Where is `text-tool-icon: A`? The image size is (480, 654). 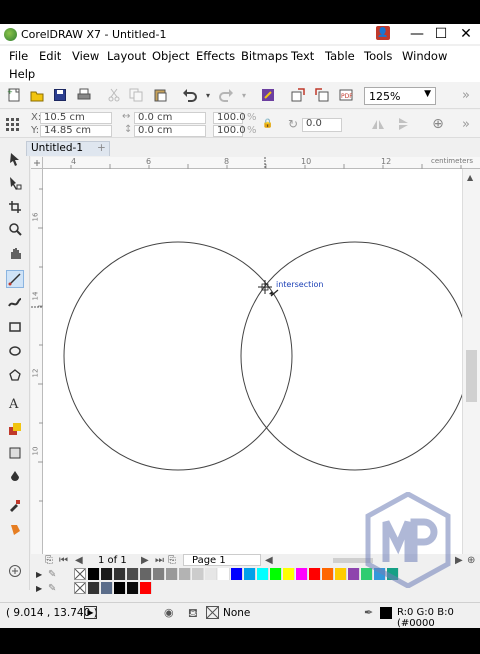
text-tool-icon: A is located at coordinates (15, 403).